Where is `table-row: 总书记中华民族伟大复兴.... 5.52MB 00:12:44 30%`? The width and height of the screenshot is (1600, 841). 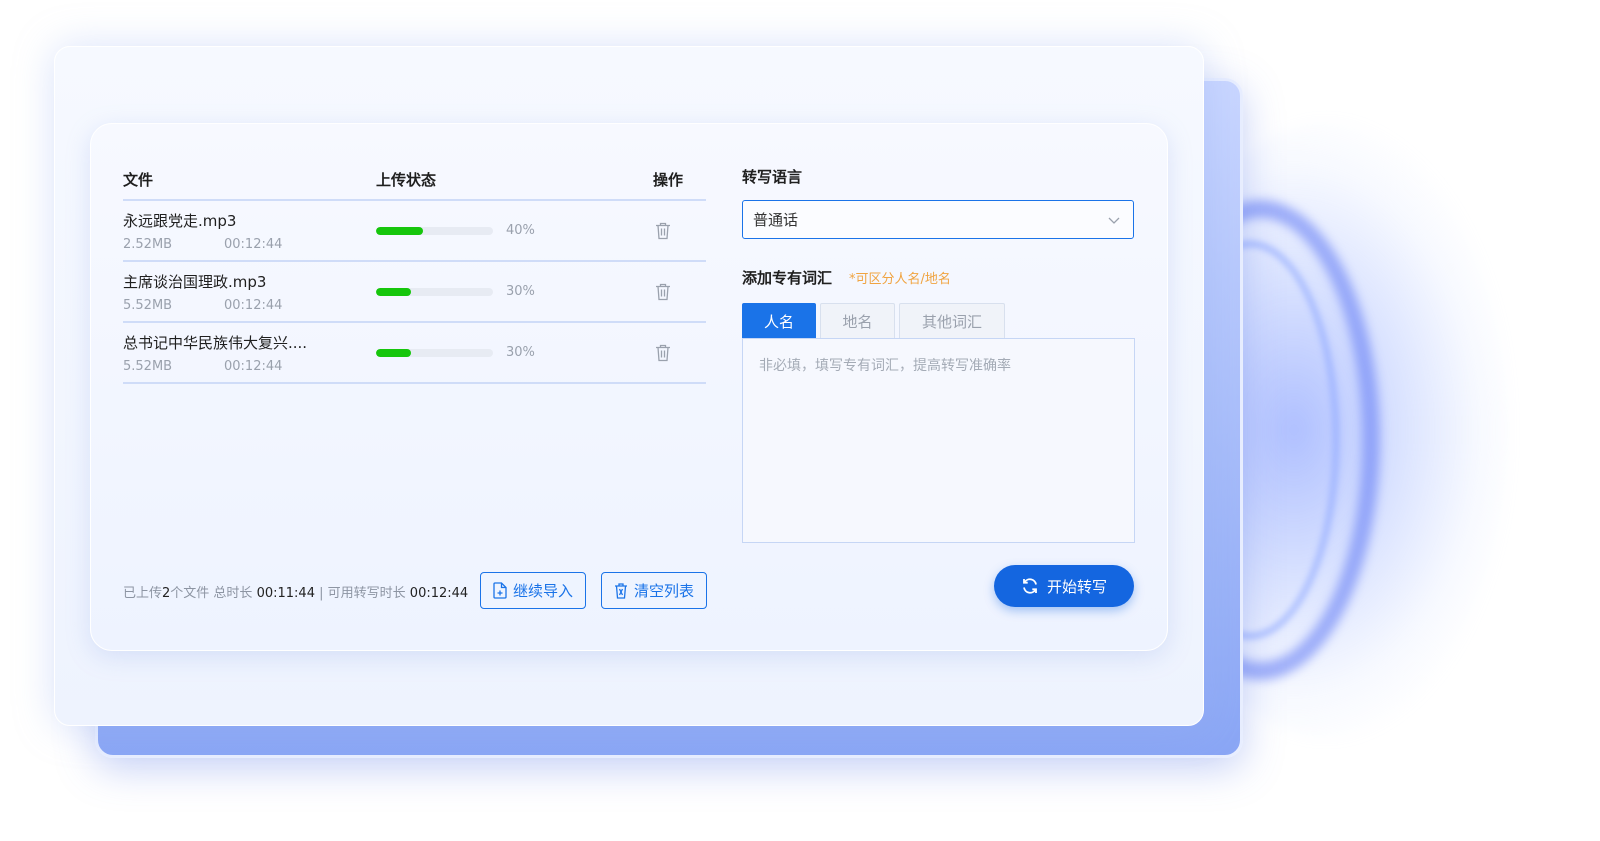
table-row: 总书记中华民族伟大复兴.... 5.52MB 00:12:44 30% is located at coordinates (414, 353).